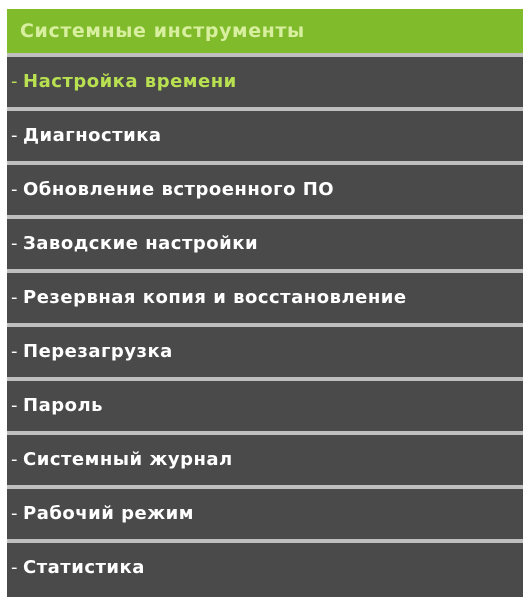  What do you see at coordinates (84, 567) in the screenshot?
I see `menu-item-label: Статистика` at bounding box center [84, 567].